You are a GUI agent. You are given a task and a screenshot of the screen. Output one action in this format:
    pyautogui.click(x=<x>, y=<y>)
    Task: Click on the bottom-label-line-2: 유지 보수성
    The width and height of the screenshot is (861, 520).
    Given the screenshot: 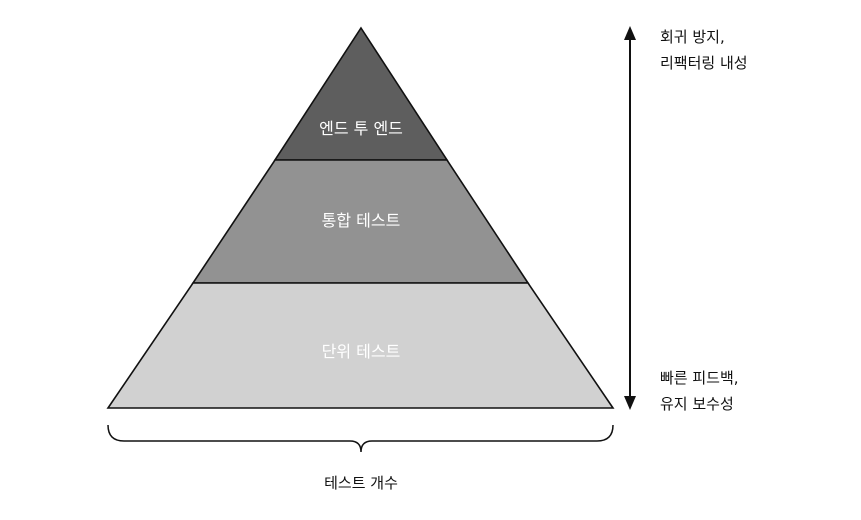 What is the action you would take?
    pyautogui.click(x=697, y=404)
    